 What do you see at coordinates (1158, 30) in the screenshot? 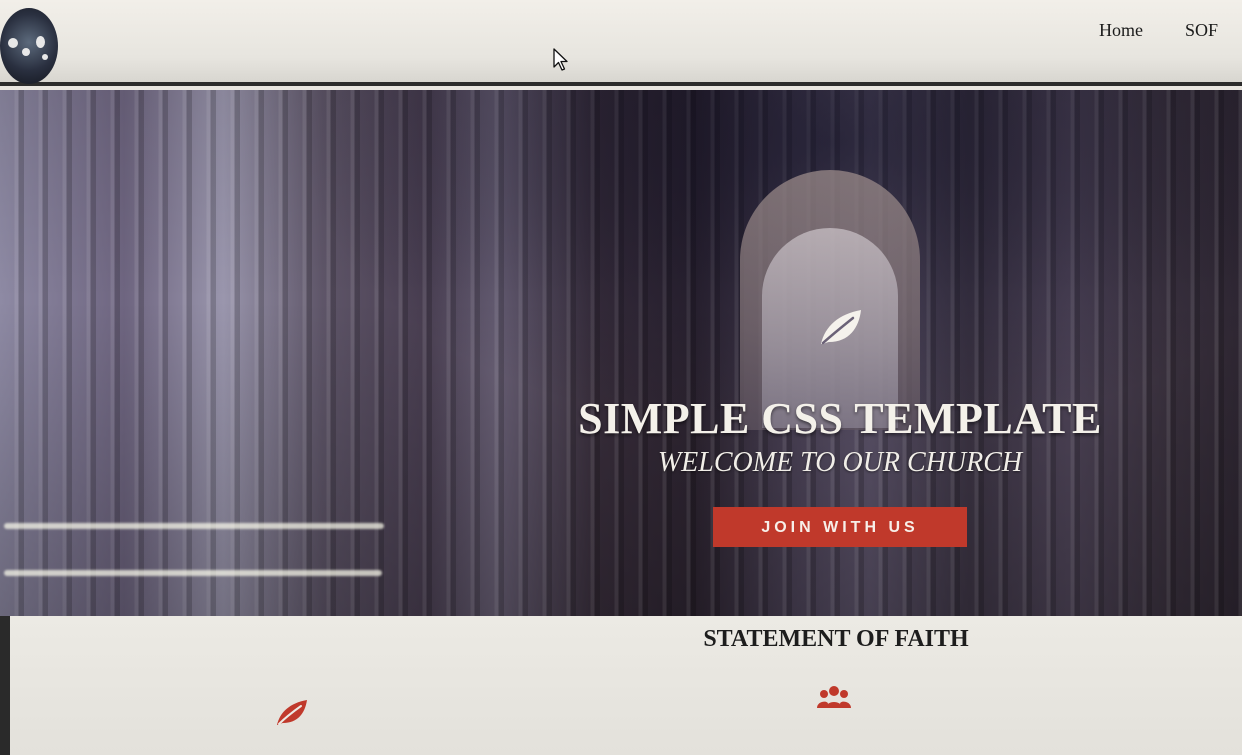
I see `nav-links: Home SOF` at bounding box center [1158, 30].